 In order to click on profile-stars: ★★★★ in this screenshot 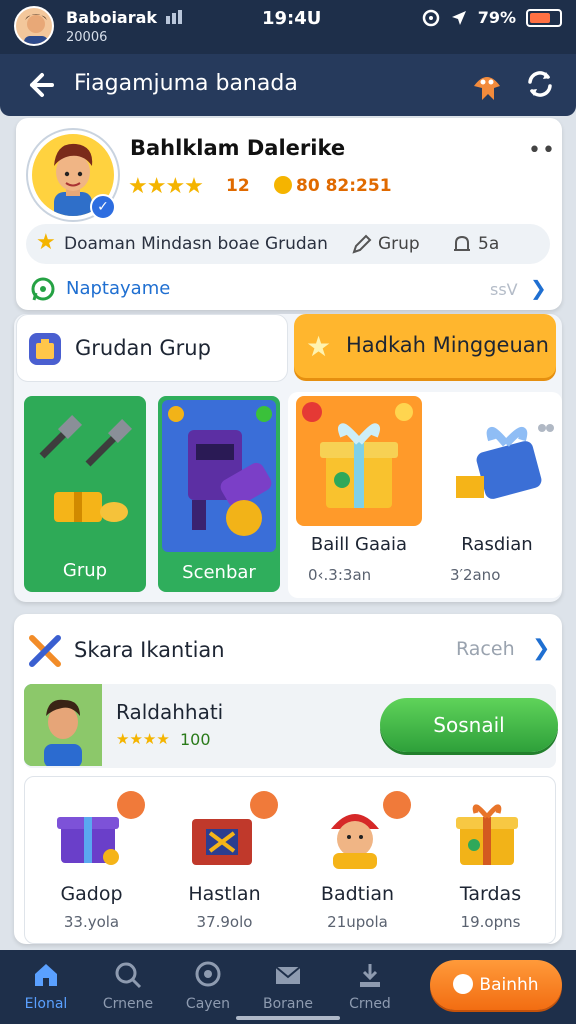, I will do `click(166, 186)`.